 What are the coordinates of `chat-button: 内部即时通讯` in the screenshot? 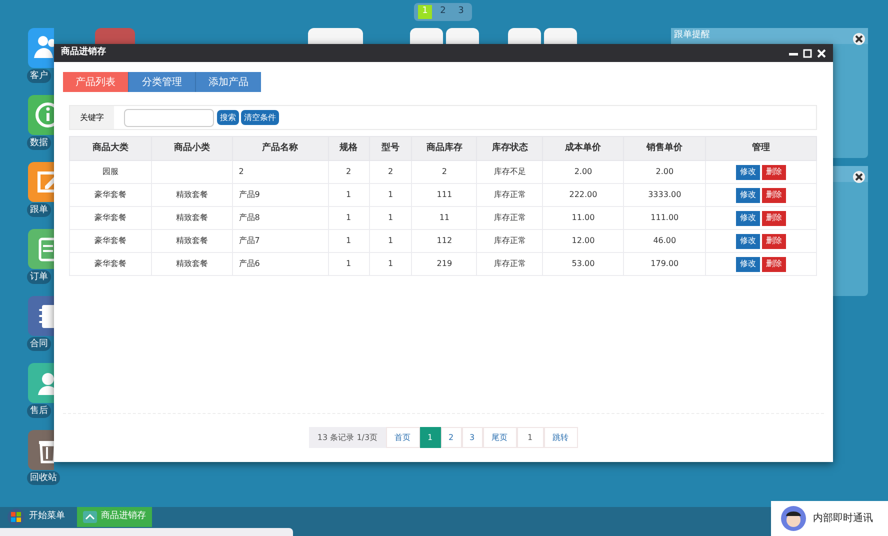 It's located at (829, 518).